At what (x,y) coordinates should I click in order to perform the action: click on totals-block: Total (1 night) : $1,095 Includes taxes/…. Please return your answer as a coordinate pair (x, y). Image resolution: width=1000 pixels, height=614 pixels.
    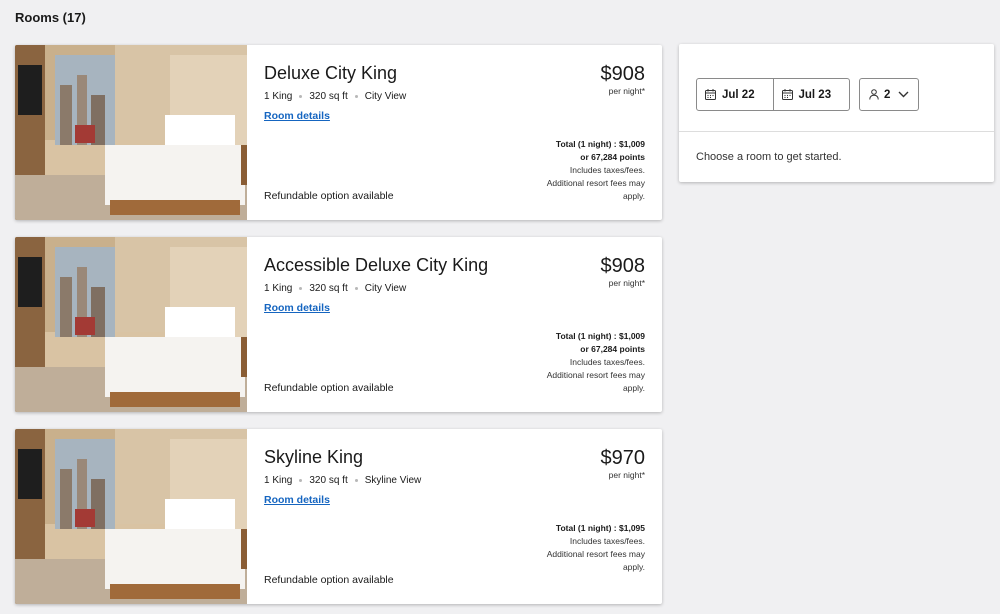
    Looking at the image, I should click on (596, 548).